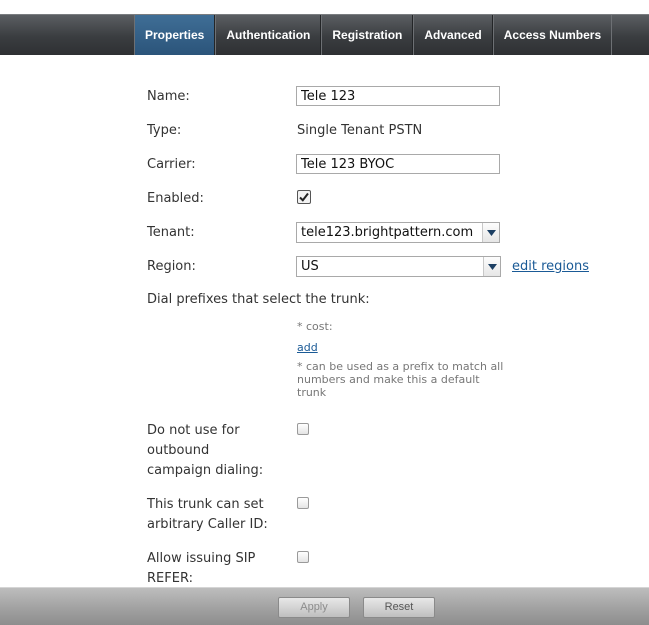  What do you see at coordinates (207, 524) in the screenshot?
I see `caller-id-label-line-2: arbitrary Caller ID:` at bounding box center [207, 524].